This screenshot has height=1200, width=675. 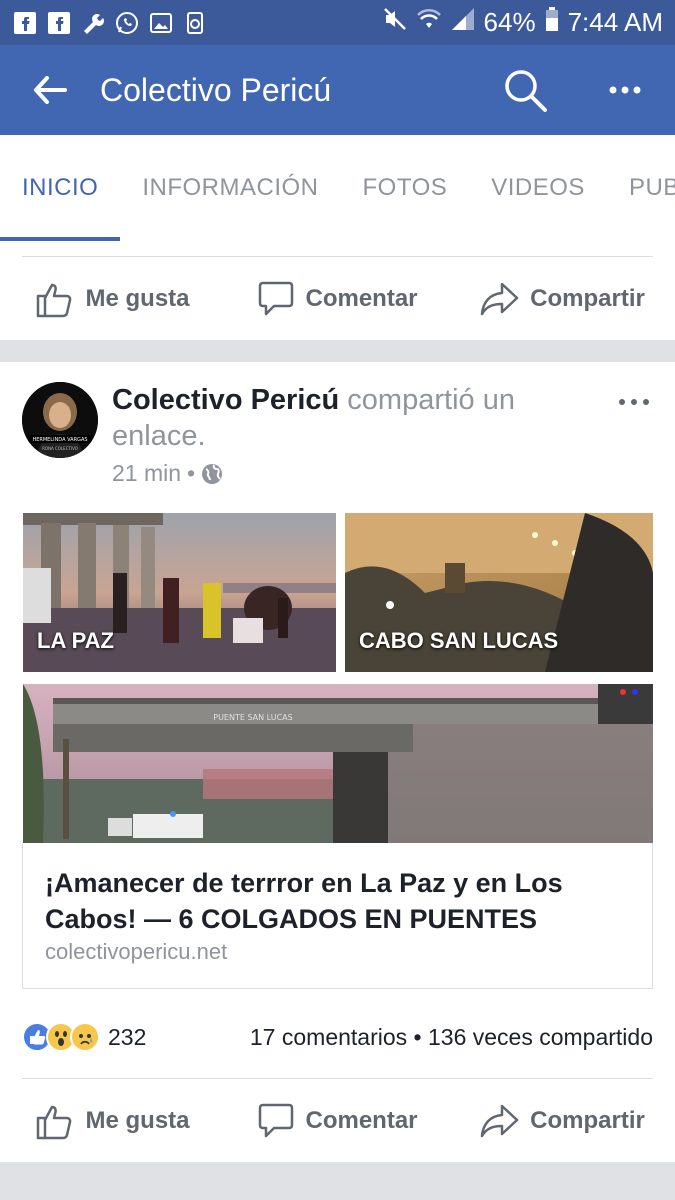 What do you see at coordinates (615, 22) in the screenshot?
I see `clock: 7:44 AM` at bounding box center [615, 22].